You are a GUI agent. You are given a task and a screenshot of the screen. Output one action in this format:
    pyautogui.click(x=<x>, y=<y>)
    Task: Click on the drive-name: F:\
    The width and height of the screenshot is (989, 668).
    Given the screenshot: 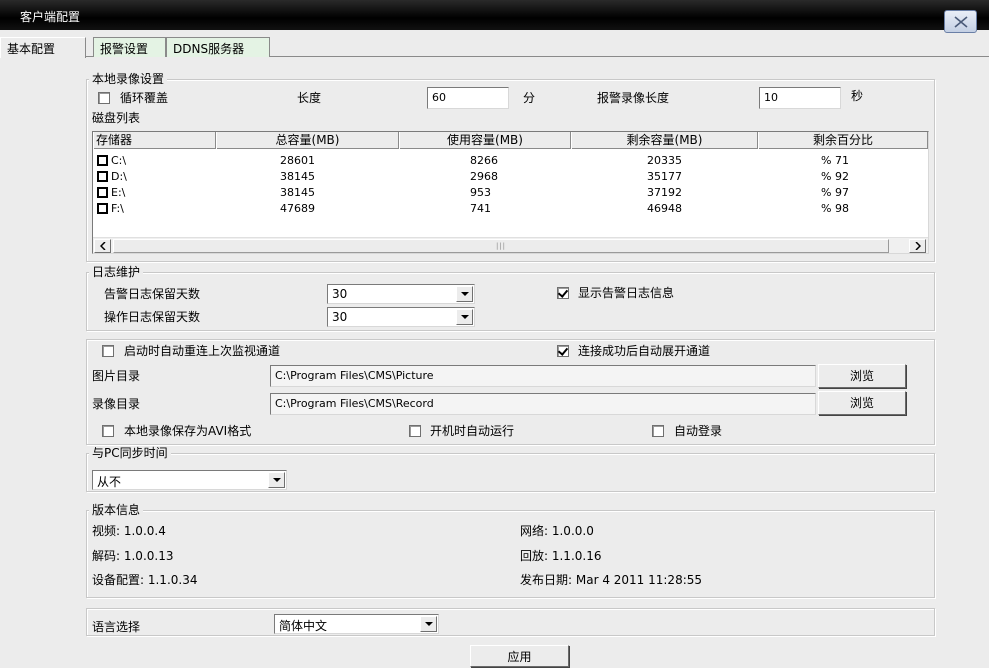 What is the action you would take?
    pyautogui.click(x=117, y=208)
    